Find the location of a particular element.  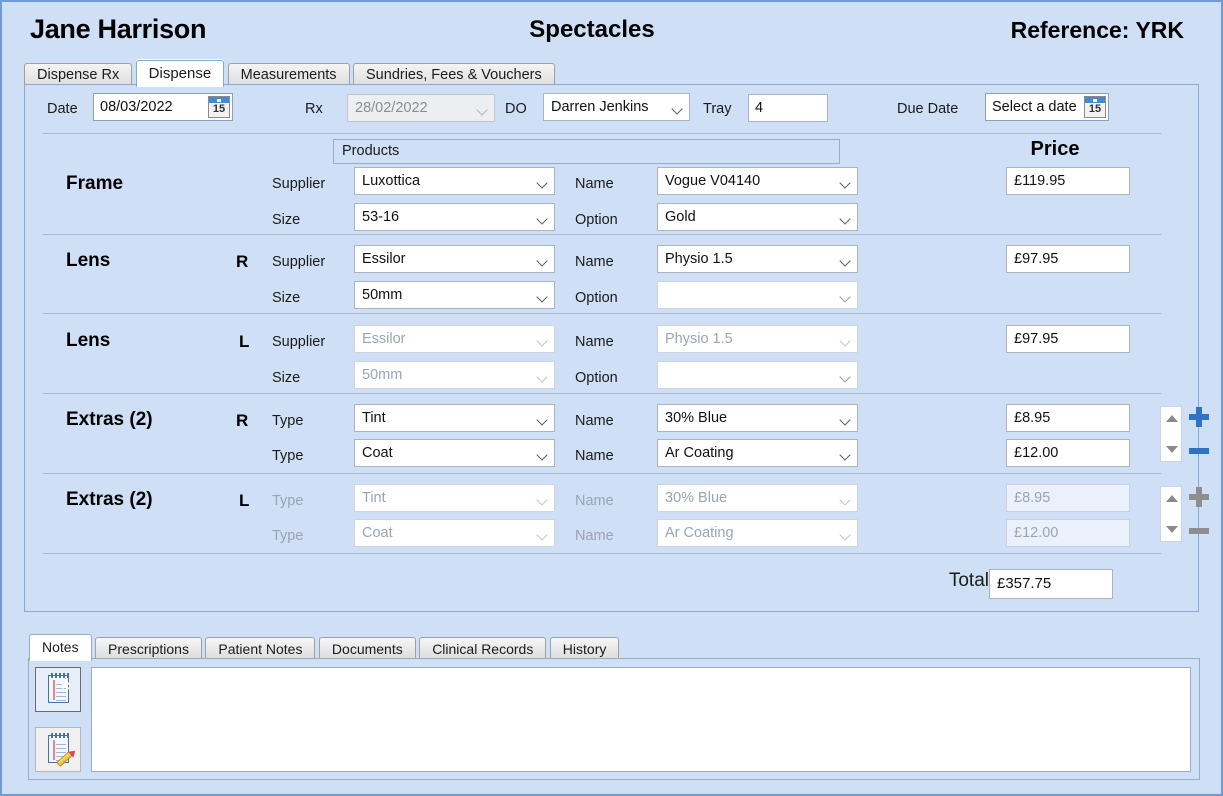

lens-l-size-label: Size is located at coordinates (286, 378).